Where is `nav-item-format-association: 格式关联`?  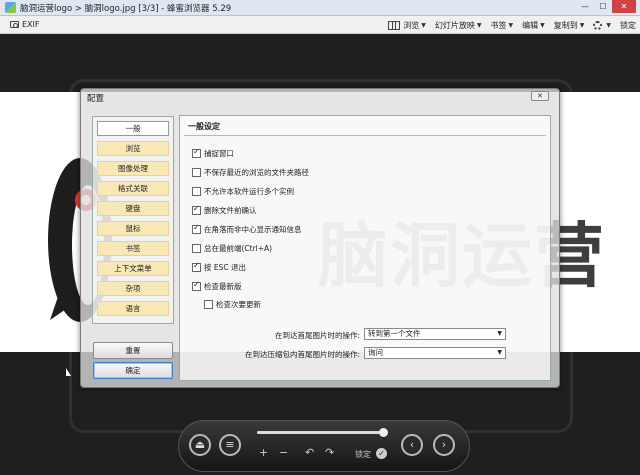
nav-item-format-association: 格式关联 is located at coordinates (133, 188).